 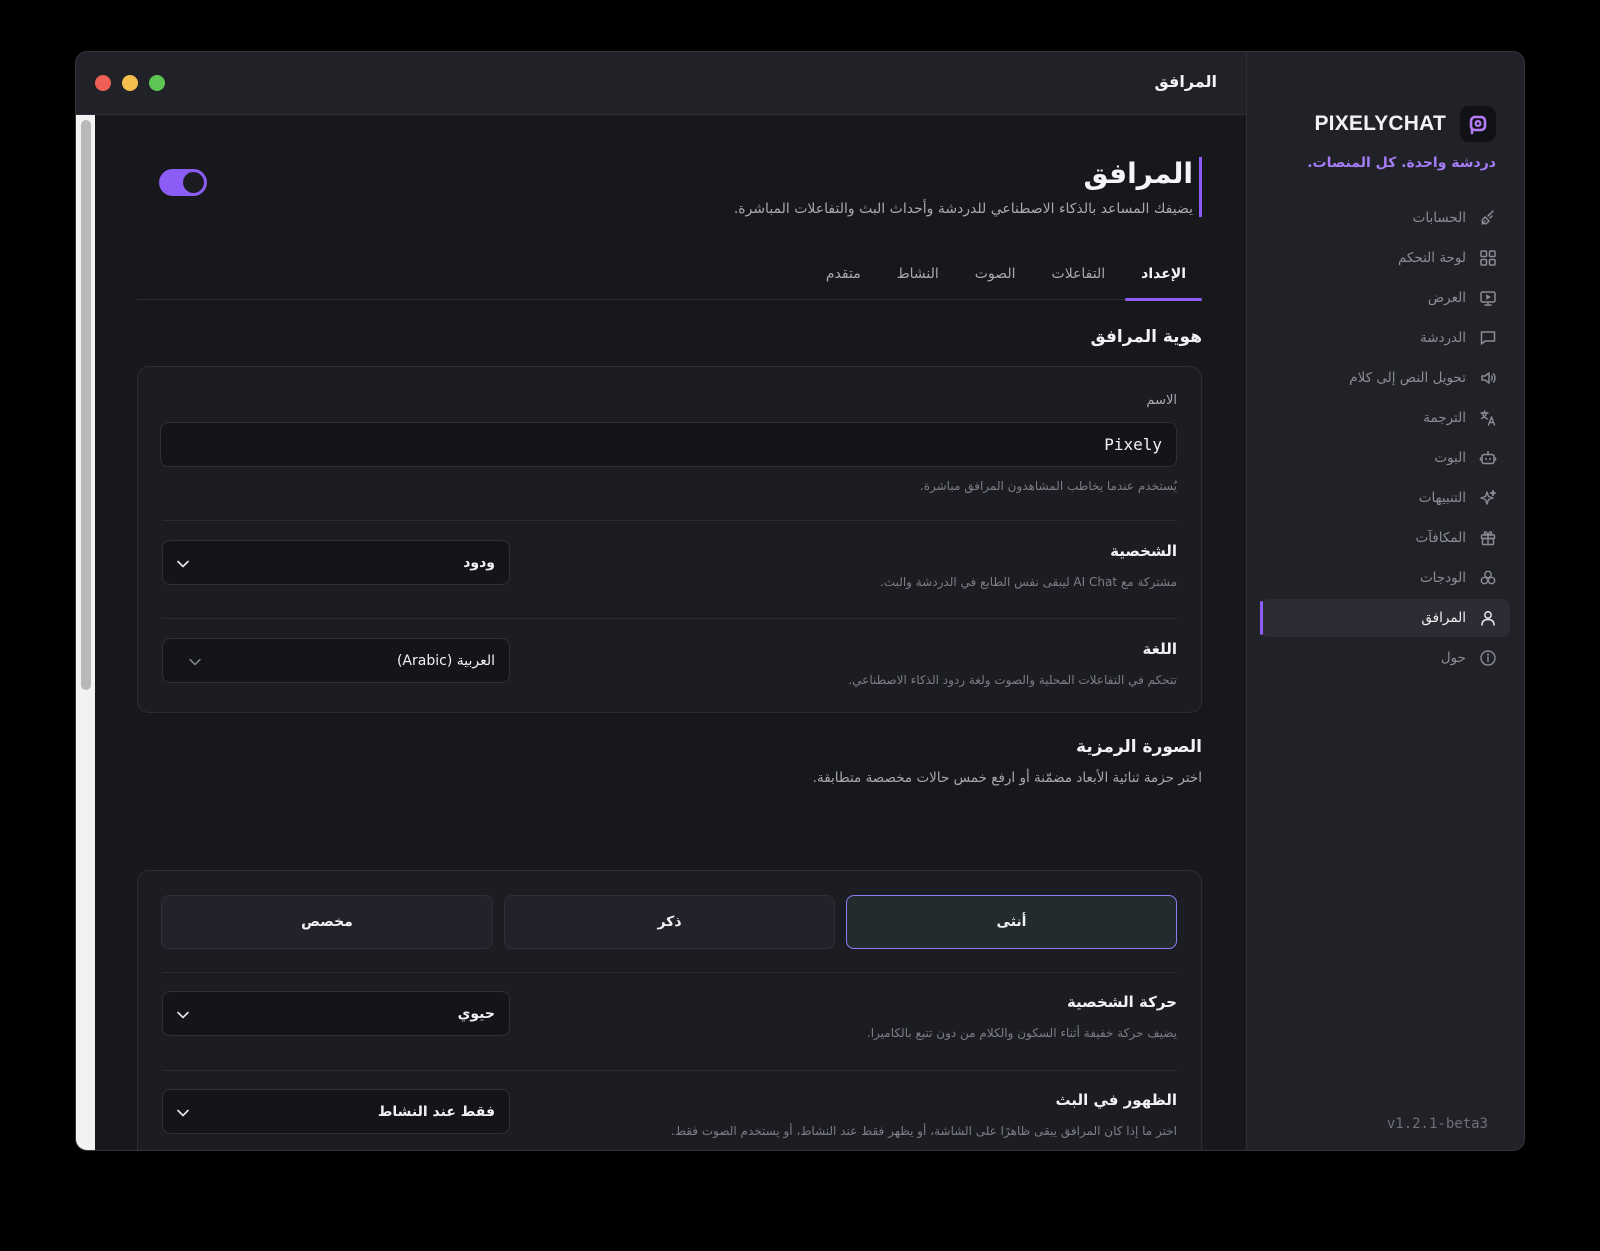 What do you see at coordinates (1146, 337) in the screenshot?
I see `identity-section-title: هوية المرافق` at bounding box center [1146, 337].